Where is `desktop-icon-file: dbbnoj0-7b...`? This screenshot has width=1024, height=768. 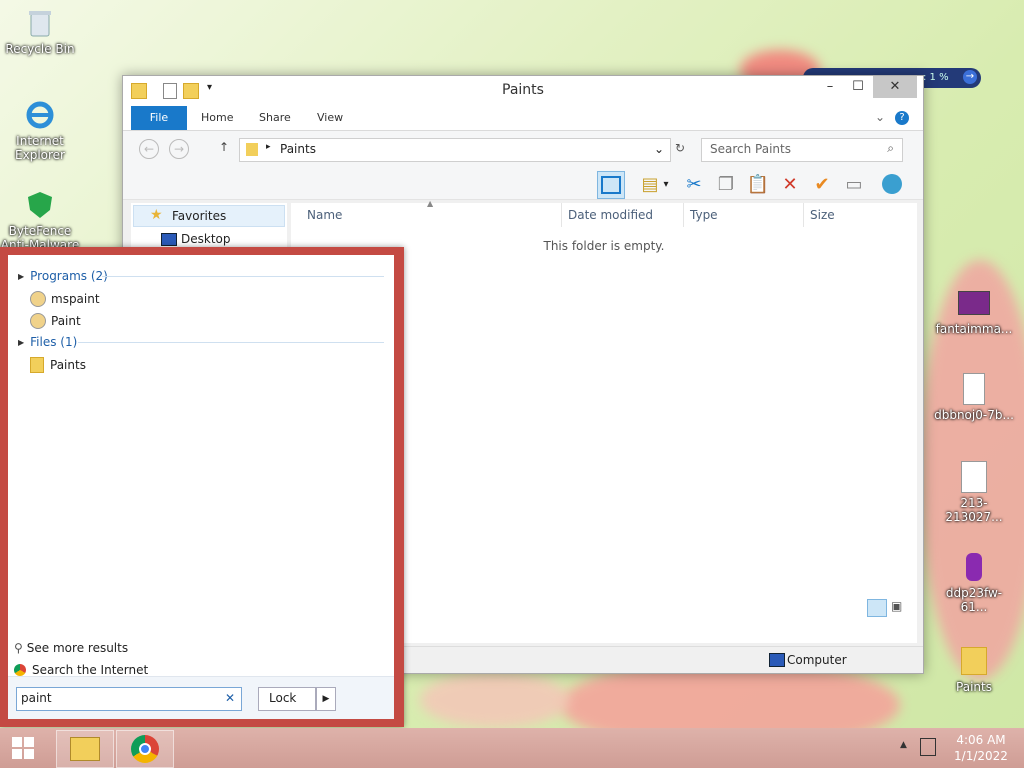
desktop-icon-file: dbbnoj0-7b... is located at coordinates (974, 397).